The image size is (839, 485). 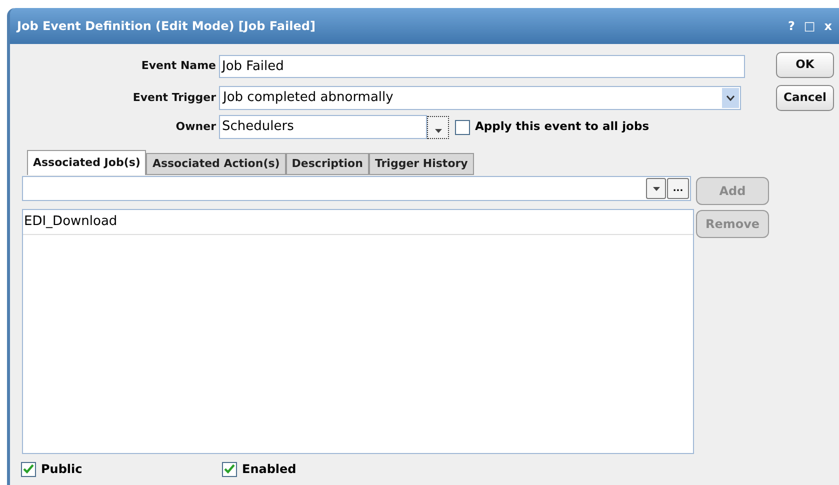 What do you see at coordinates (358, 222) in the screenshot?
I see `list-item: EDI_Download` at bounding box center [358, 222].